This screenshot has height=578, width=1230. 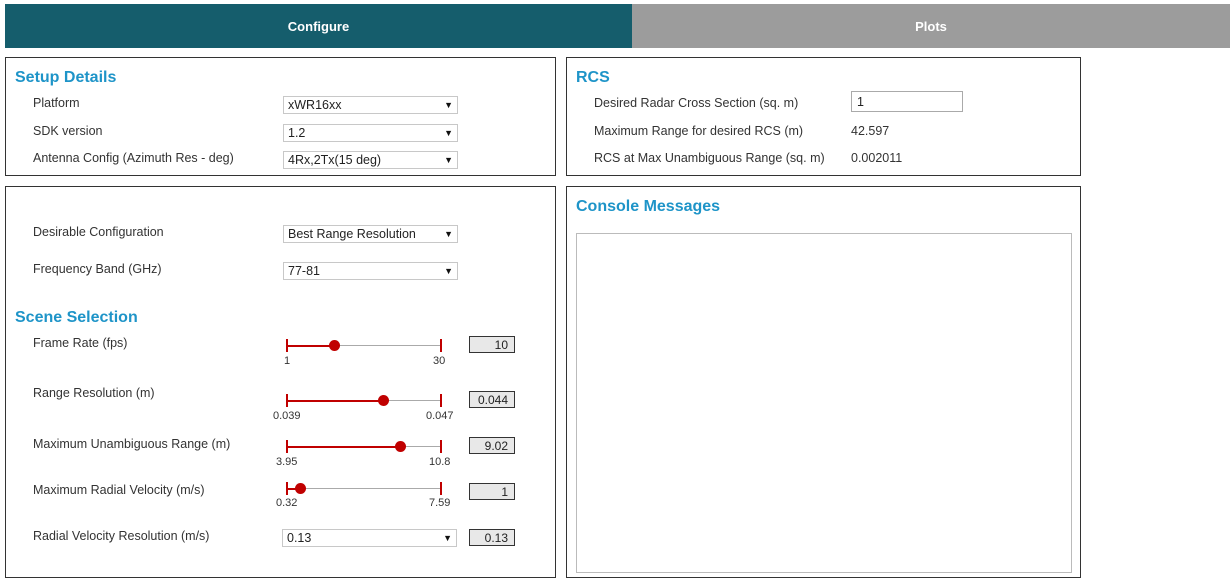 What do you see at coordinates (287, 416) in the screenshot?
I see `range-resolution-min: 0.039` at bounding box center [287, 416].